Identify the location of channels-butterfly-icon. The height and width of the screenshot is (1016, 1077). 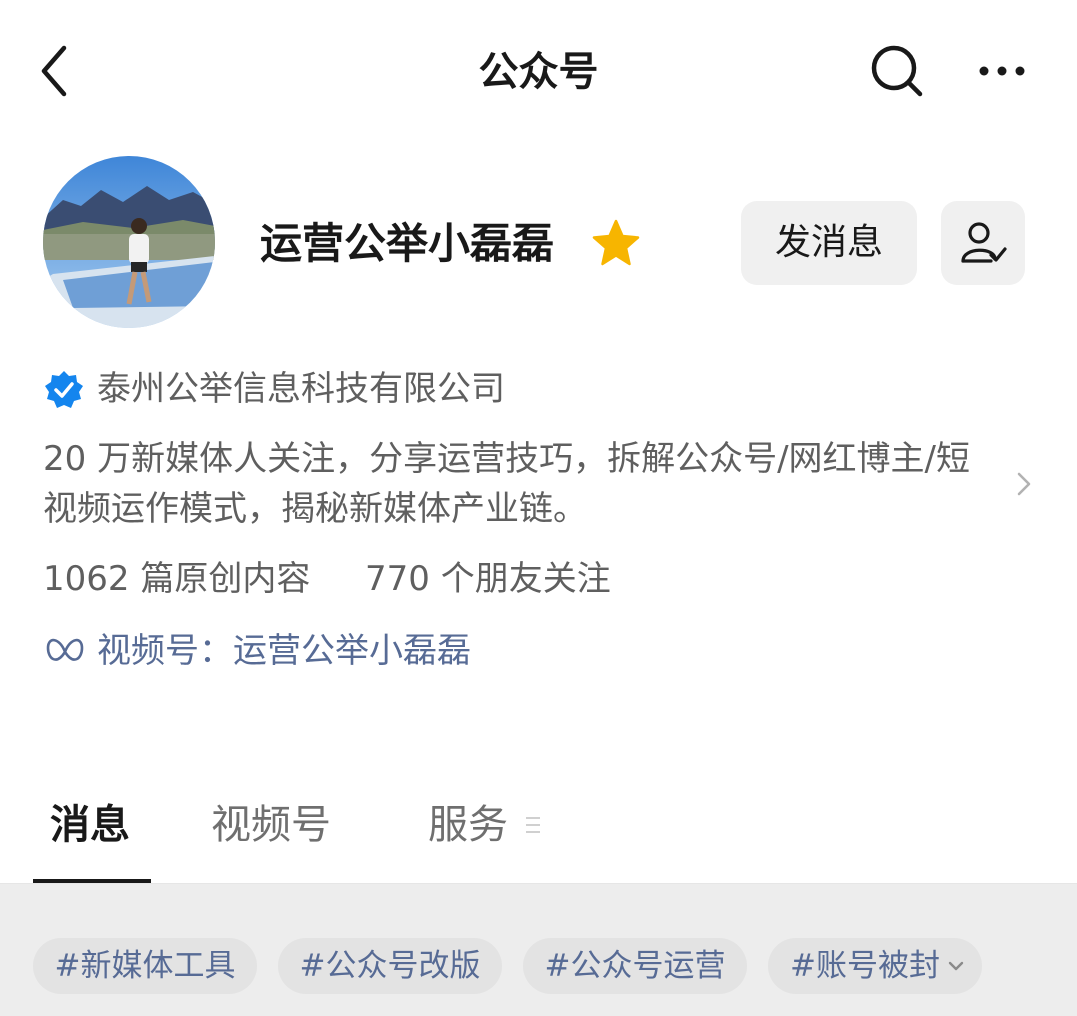
(65, 652).